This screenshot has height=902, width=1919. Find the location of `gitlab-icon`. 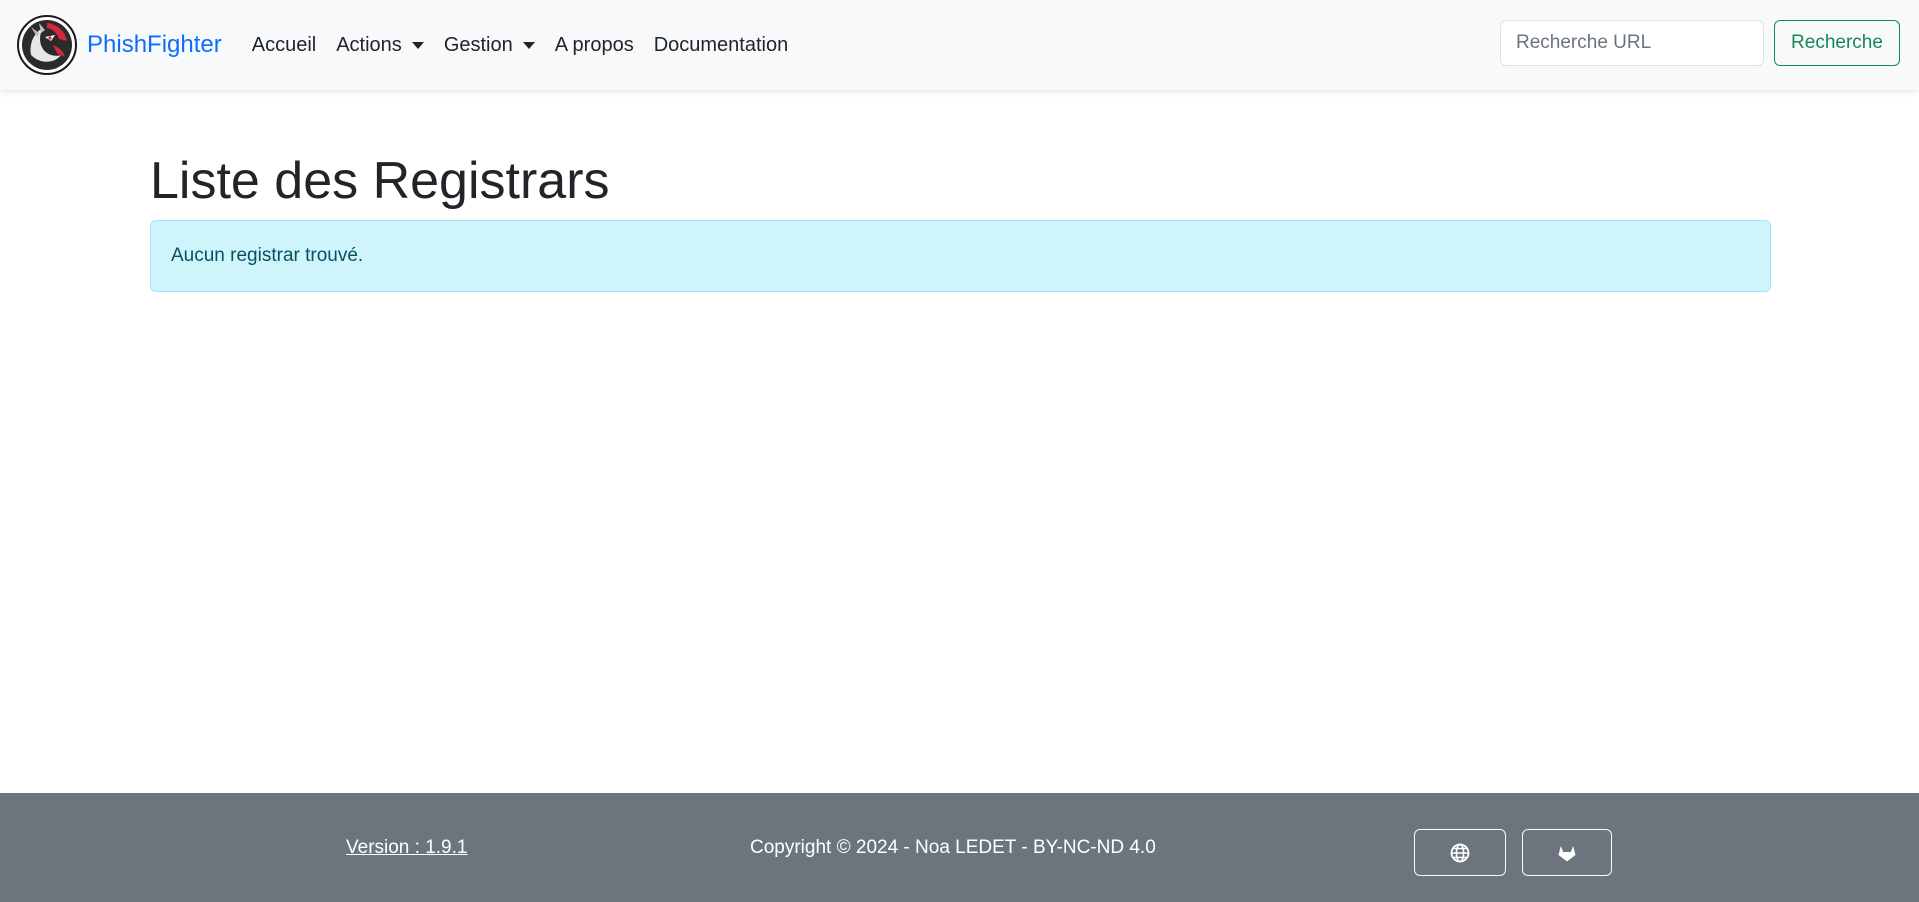

gitlab-icon is located at coordinates (1567, 853).